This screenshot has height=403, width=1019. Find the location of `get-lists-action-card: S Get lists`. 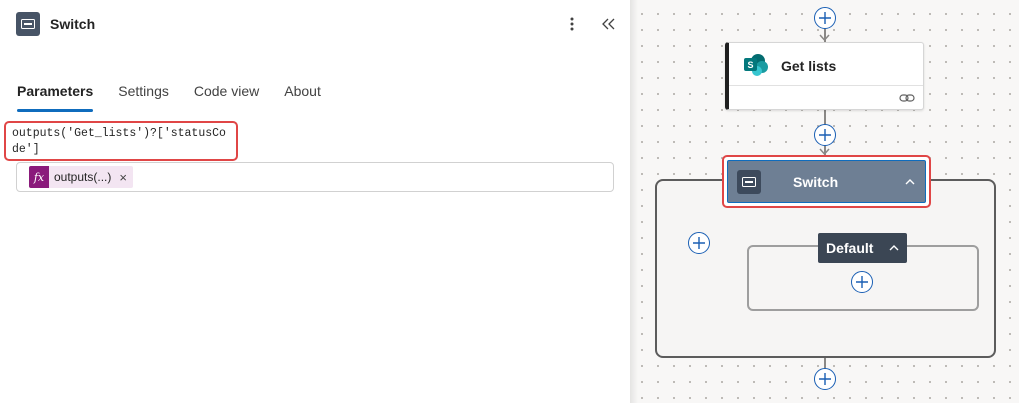

get-lists-action-card: S Get lists is located at coordinates (824, 76).